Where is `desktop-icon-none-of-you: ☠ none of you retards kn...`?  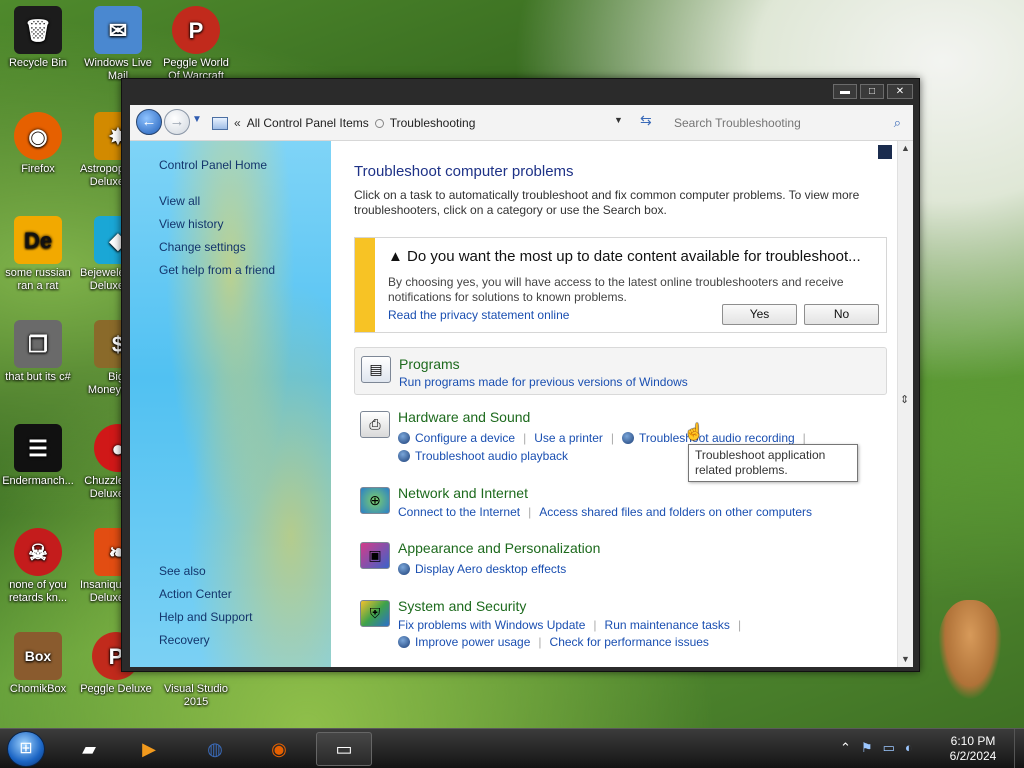 desktop-icon-none-of-you: ☠ none of you retards kn... is located at coordinates (38, 566).